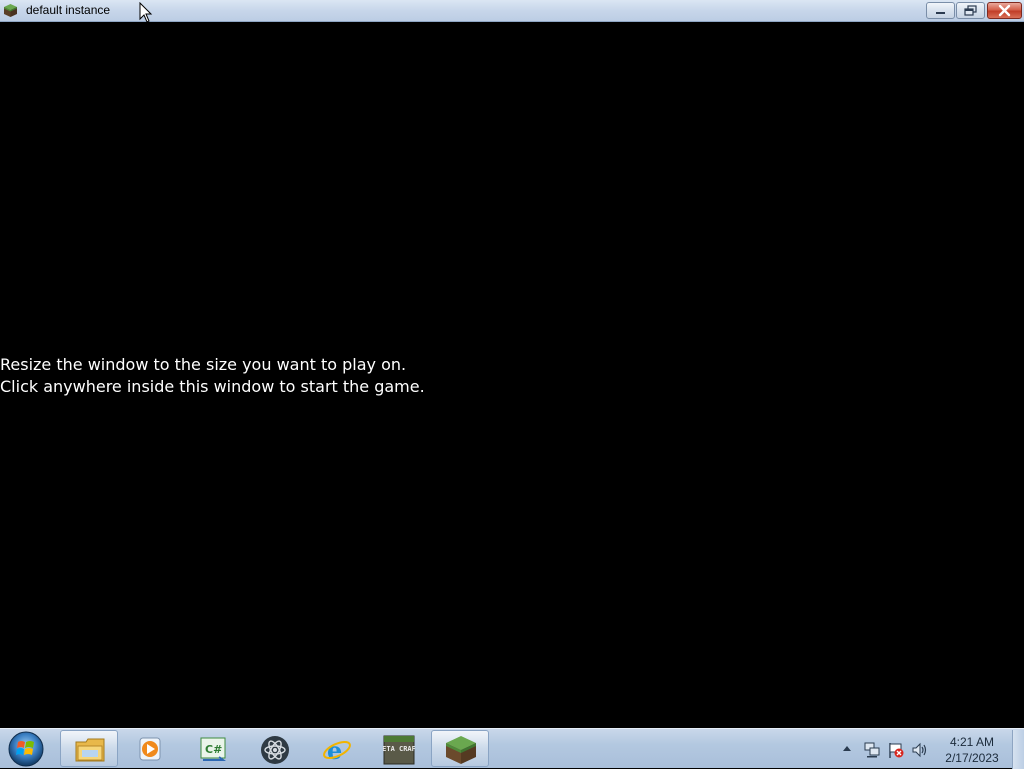  What do you see at coordinates (940, 10) in the screenshot?
I see `minimize-button` at bounding box center [940, 10].